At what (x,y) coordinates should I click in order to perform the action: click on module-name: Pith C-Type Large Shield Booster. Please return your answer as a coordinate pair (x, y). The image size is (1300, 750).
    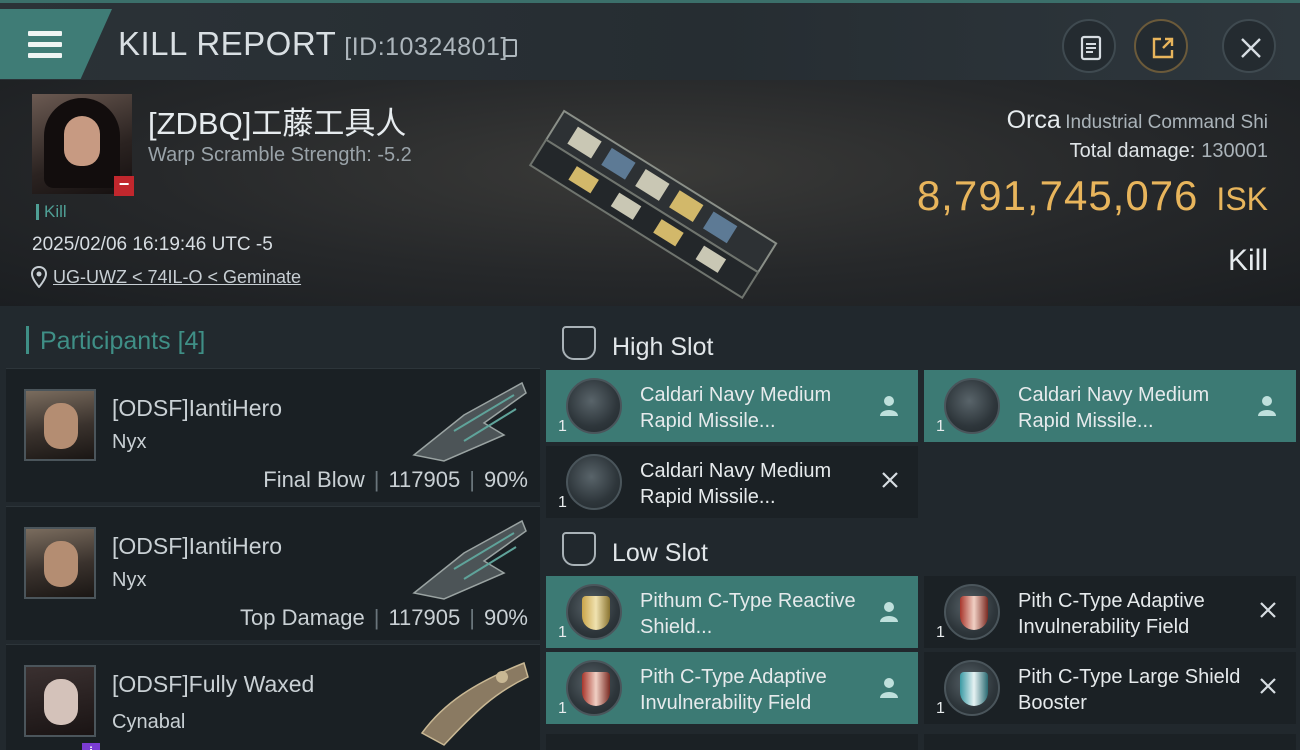
    Looking at the image, I should click on (1129, 690).